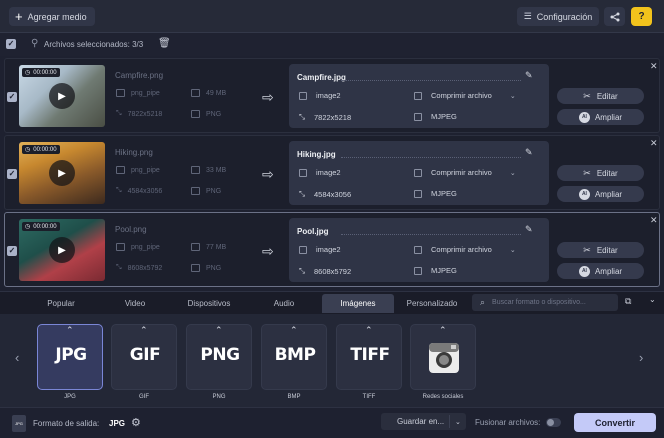 The width and height of the screenshot is (664, 438). I want to click on compress-text: Comprimir archivo, so click(461, 249).